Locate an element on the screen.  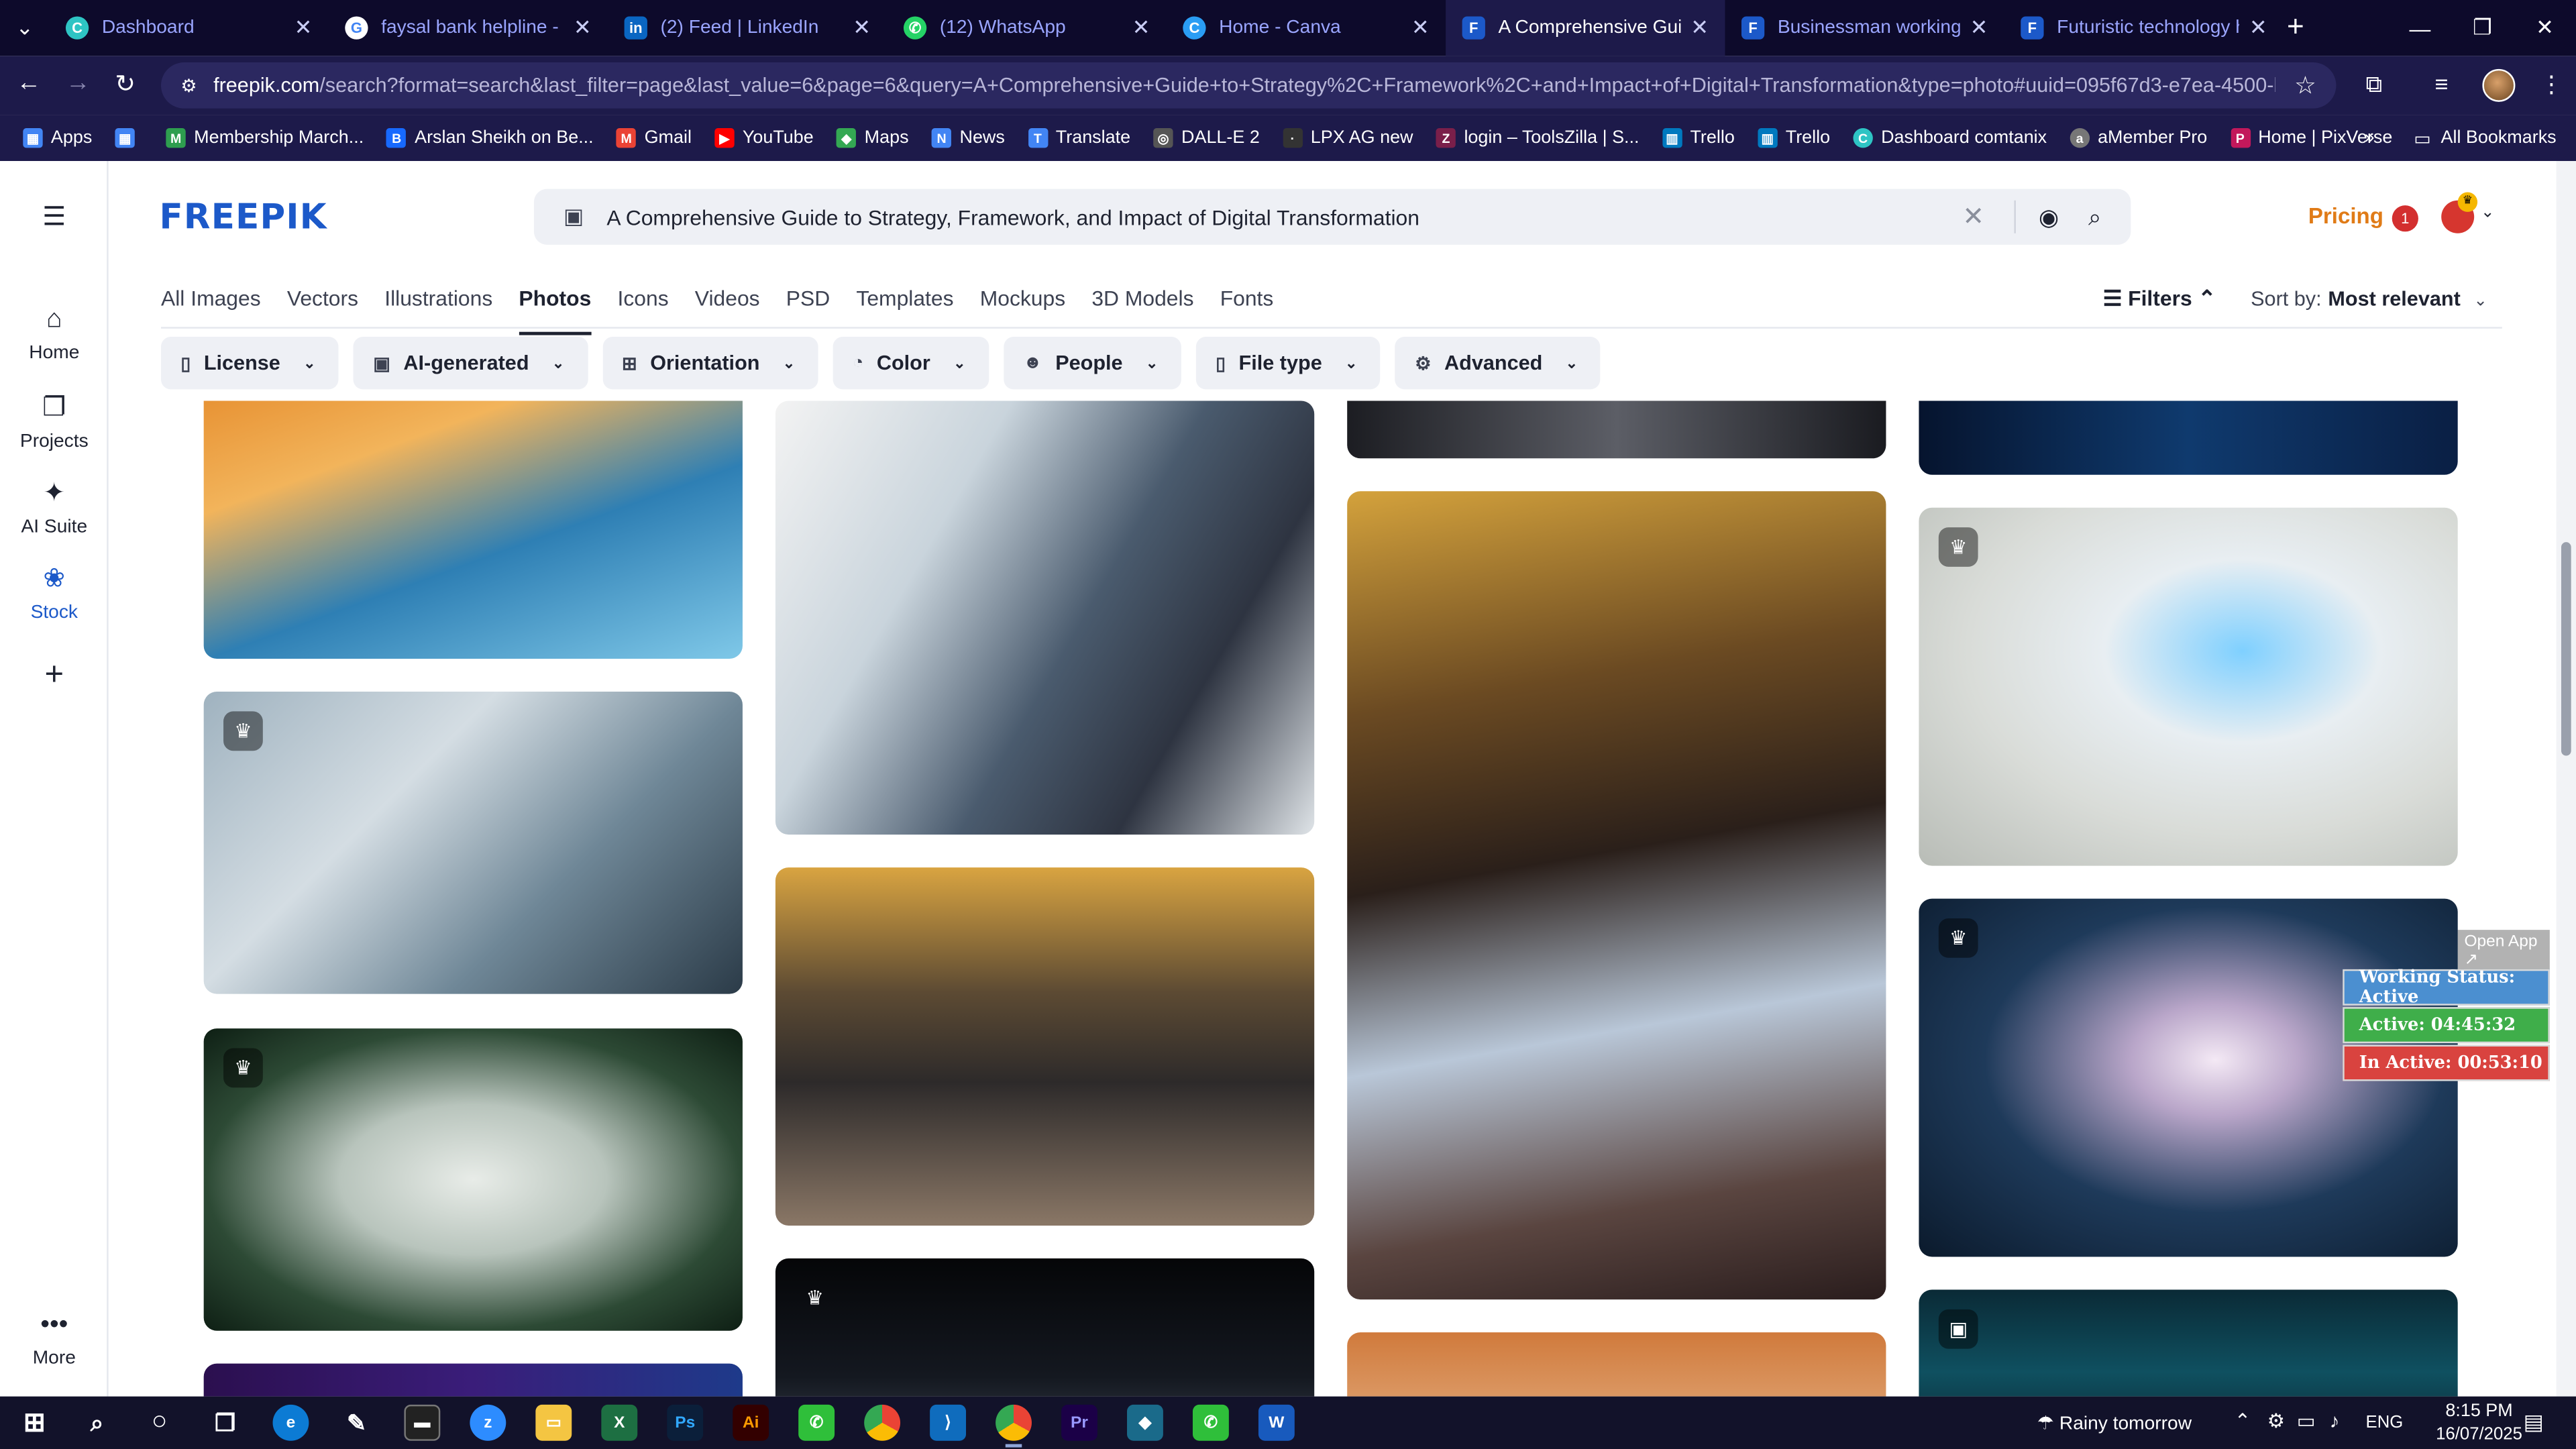
tab-3d-models: 3D Models is located at coordinates (1142, 305).